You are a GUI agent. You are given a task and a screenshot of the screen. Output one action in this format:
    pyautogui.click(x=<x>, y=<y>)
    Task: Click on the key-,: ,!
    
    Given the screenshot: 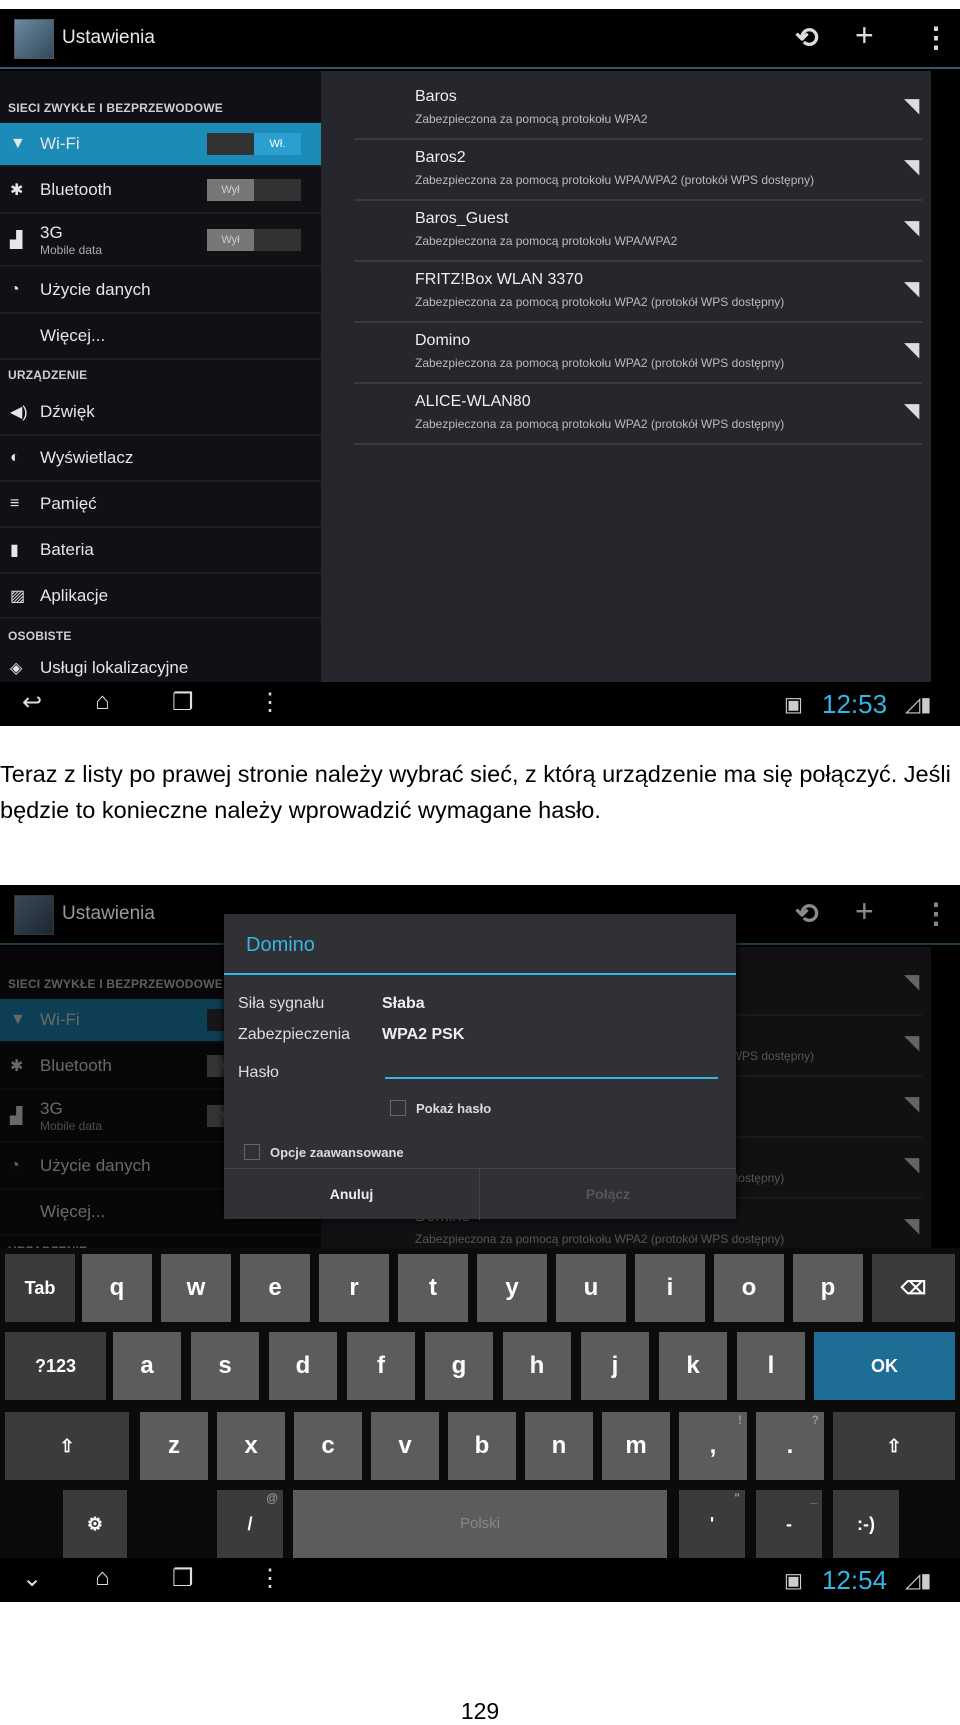 What is the action you would take?
    pyautogui.click(x=713, y=1446)
    